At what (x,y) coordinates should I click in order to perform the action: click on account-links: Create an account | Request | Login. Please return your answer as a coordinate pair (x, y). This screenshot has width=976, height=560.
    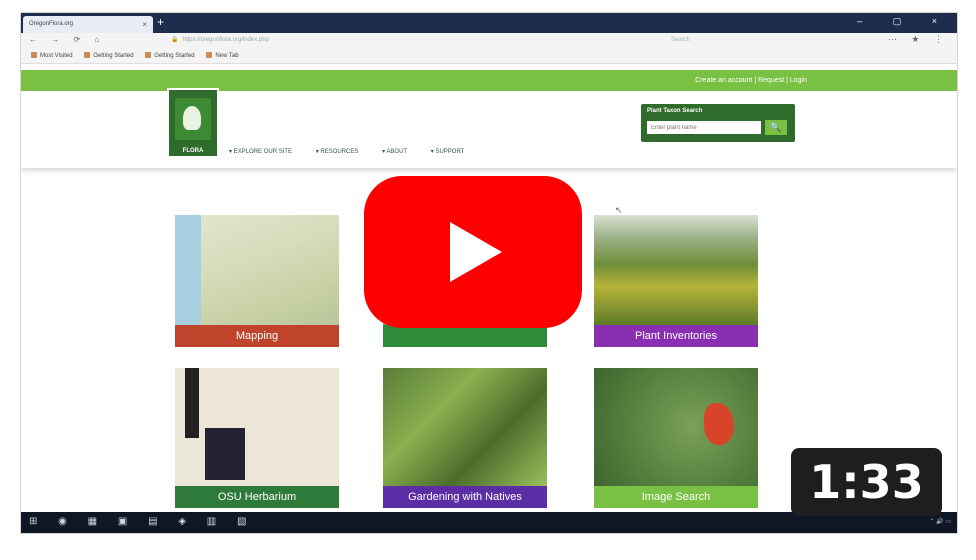
    Looking at the image, I should click on (751, 80).